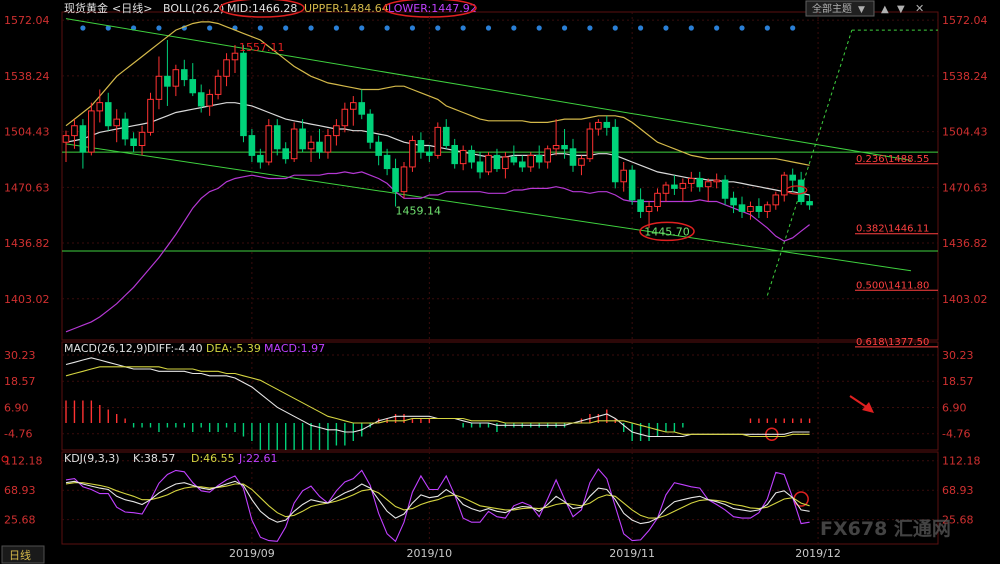 Image resolution: width=1000 pixels, height=564 pixels. What do you see at coordinates (92, 458) in the screenshot?
I see `kdj-title: KDJ(9,3,3)` at bounding box center [92, 458].